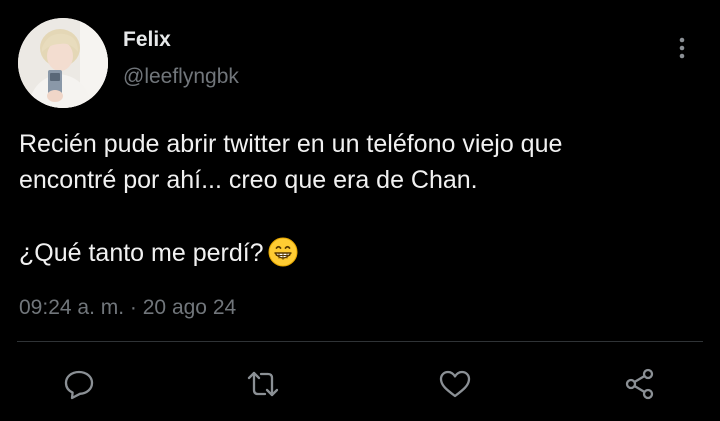  What do you see at coordinates (189, 307) in the screenshot?
I see `tweet-date: 20 ago 24` at bounding box center [189, 307].